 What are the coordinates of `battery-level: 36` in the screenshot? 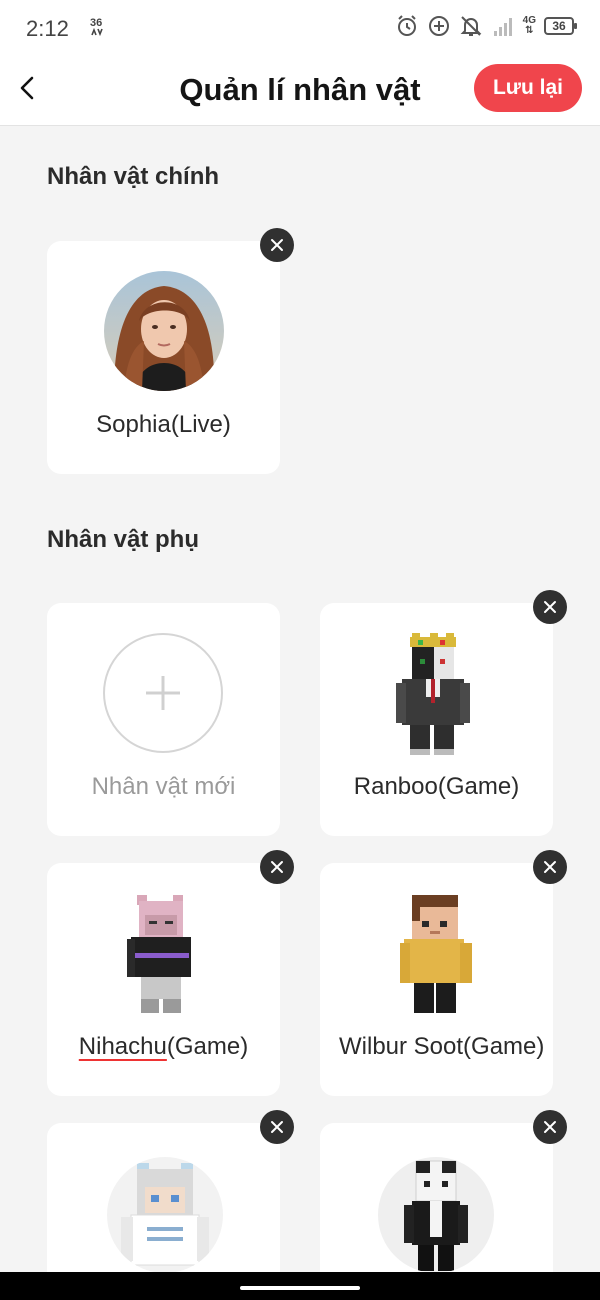 It's located at (559, 26).